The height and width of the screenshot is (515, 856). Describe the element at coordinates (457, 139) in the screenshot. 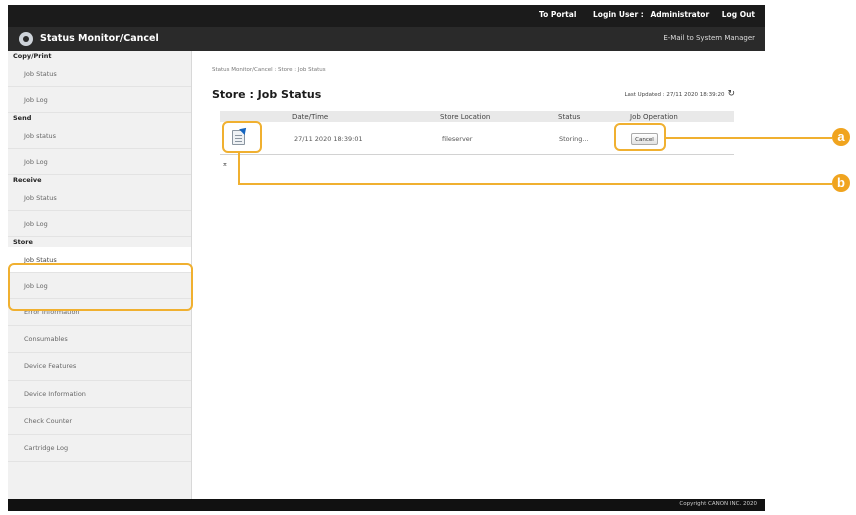

I see `cell-store-location: fileserver` at that location.